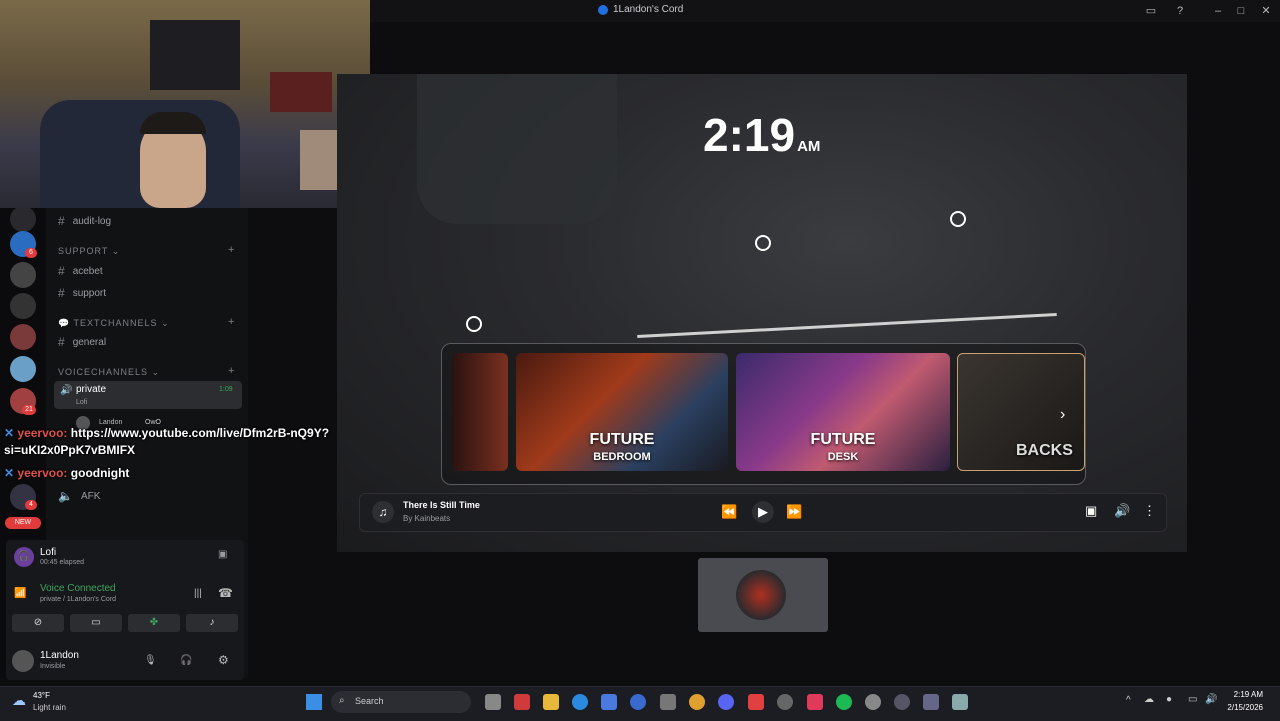 This screenshot has height=721, width=1280. I want to click on store-icon, so click(609, 702).